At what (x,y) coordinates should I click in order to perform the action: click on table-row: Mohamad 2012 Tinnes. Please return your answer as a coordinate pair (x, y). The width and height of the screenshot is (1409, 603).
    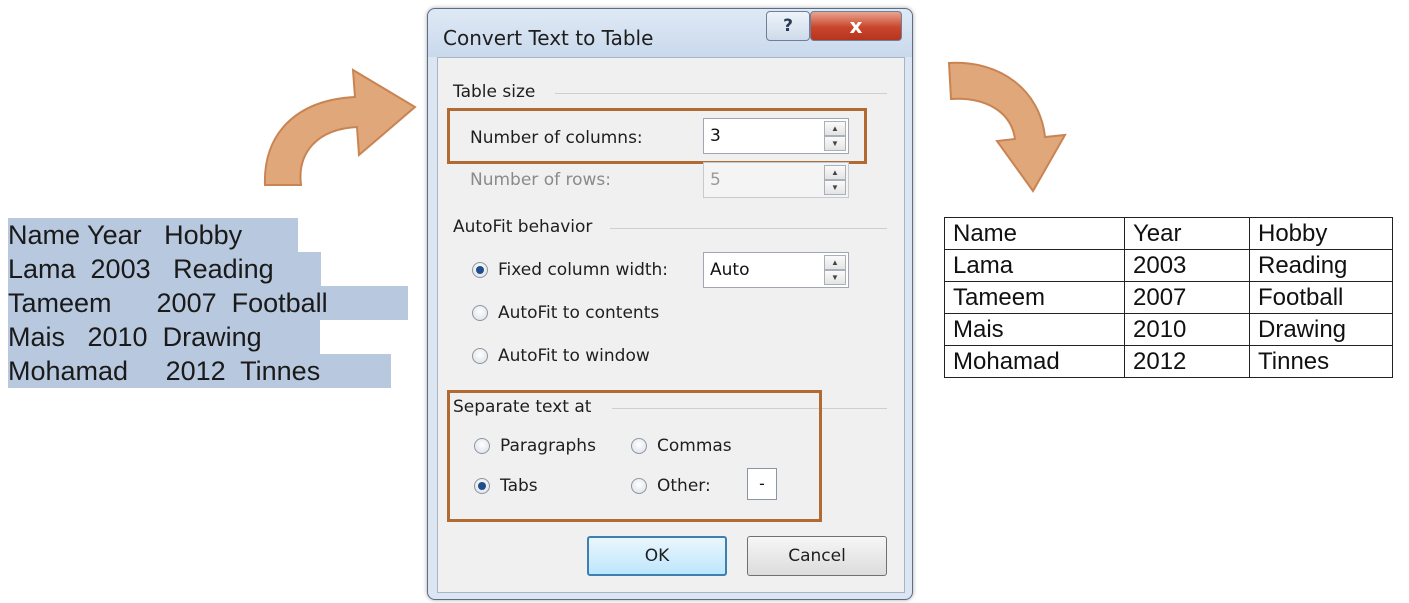
    Looking at the image, I should click on (1168, 361).